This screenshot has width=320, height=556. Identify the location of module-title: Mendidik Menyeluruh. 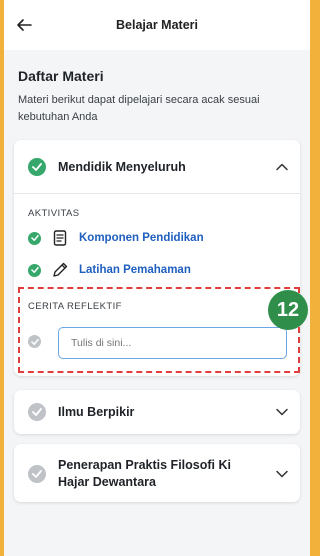
(122, 166).